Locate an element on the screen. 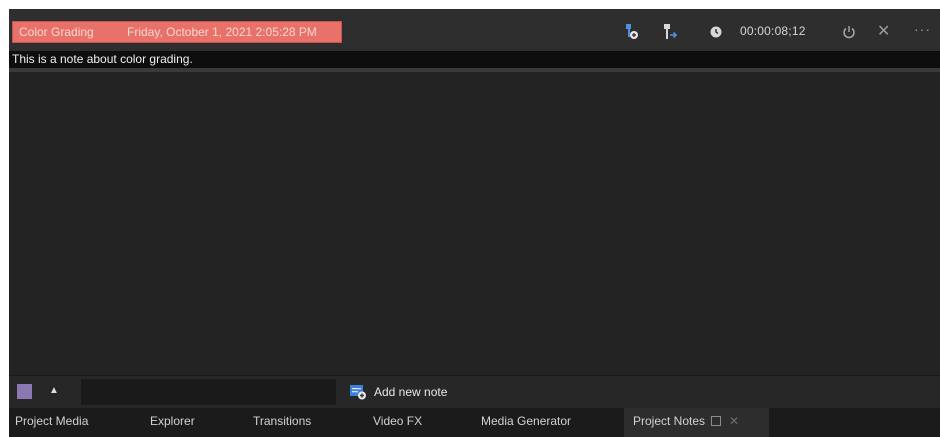 Image resolution: width=940 pixels, height=437 pixels. clock-icon is located at coordinates (716, 32).